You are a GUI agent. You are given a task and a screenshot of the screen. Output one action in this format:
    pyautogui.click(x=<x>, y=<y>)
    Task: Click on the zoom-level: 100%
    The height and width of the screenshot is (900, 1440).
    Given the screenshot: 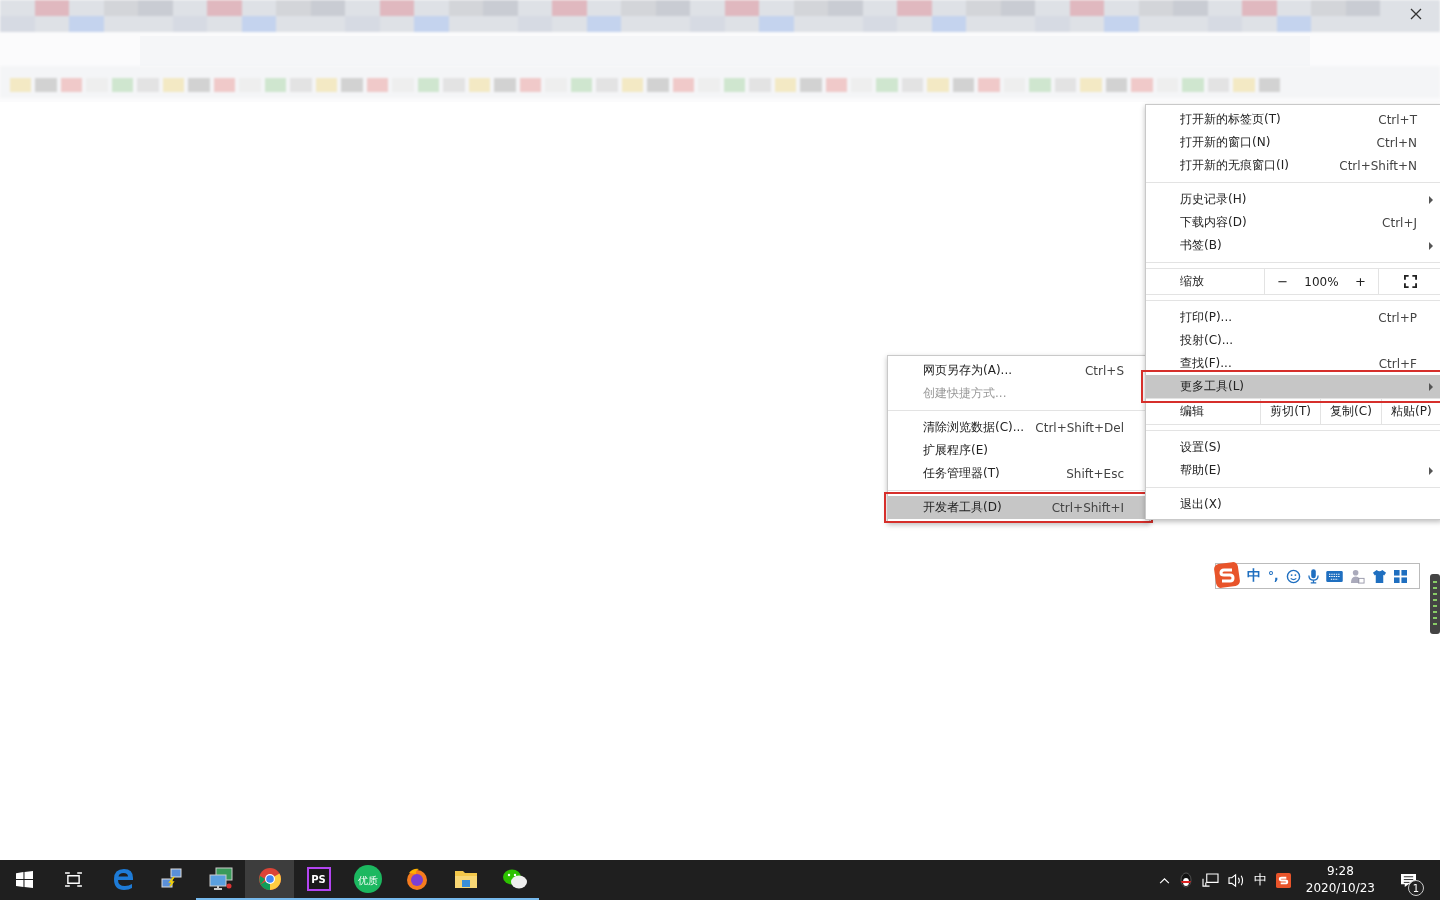 What is the action you would take?
    pyautogui.click(x=1321, y=281)
    